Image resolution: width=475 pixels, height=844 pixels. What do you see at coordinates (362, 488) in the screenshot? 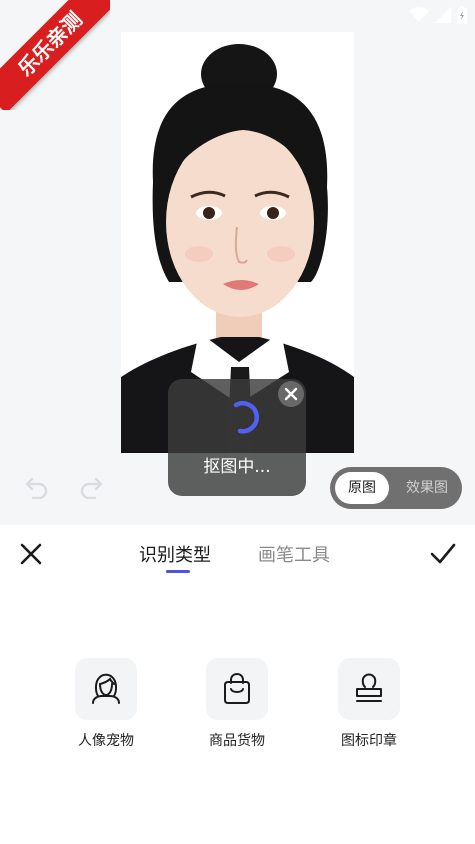
I see `original-toggle-option: 原图` at bounding box center [362, 488].